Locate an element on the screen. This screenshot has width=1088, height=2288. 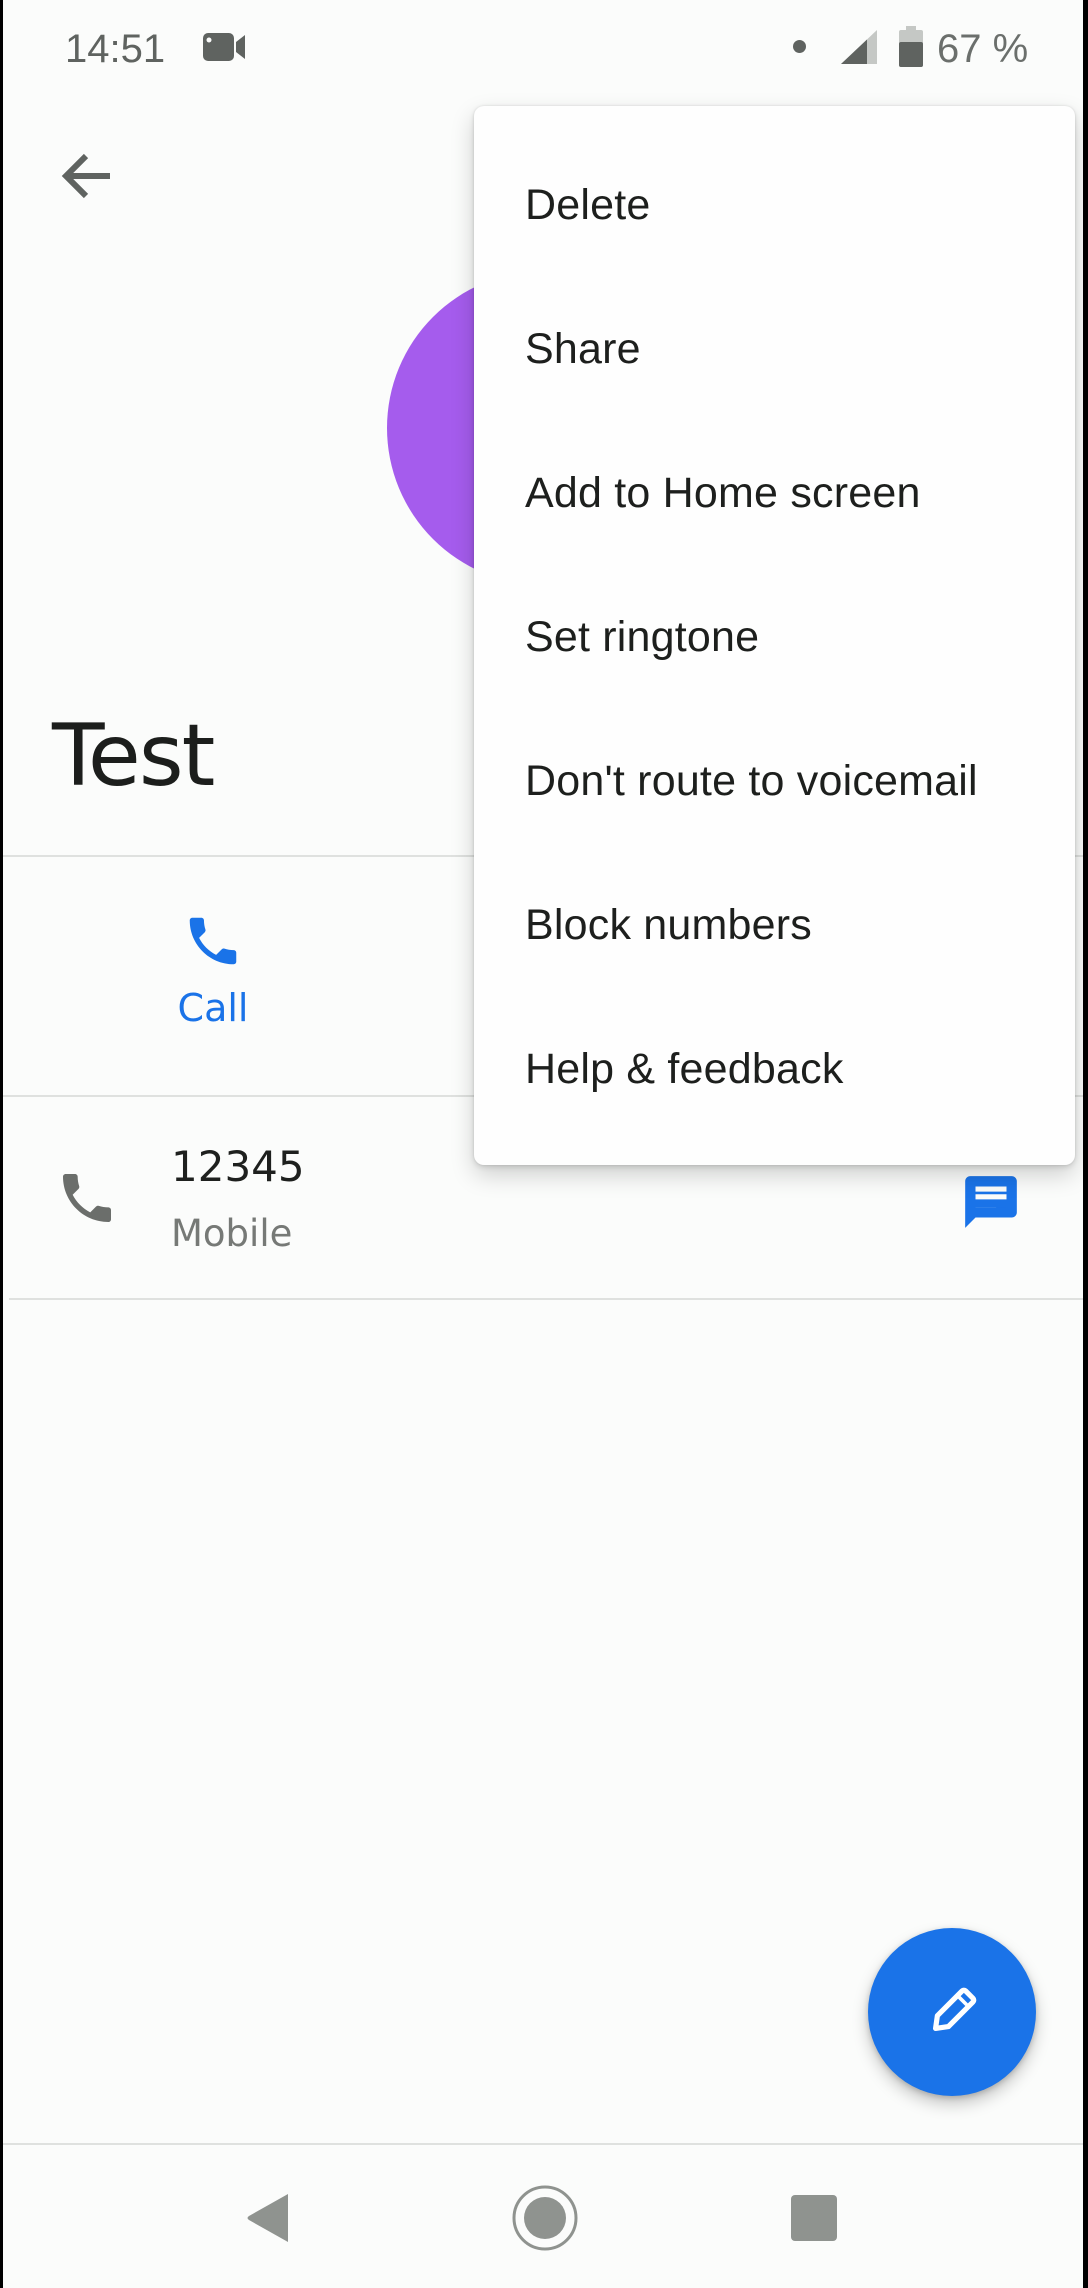
recents-square-icon is located at coordinates (814, 2218).